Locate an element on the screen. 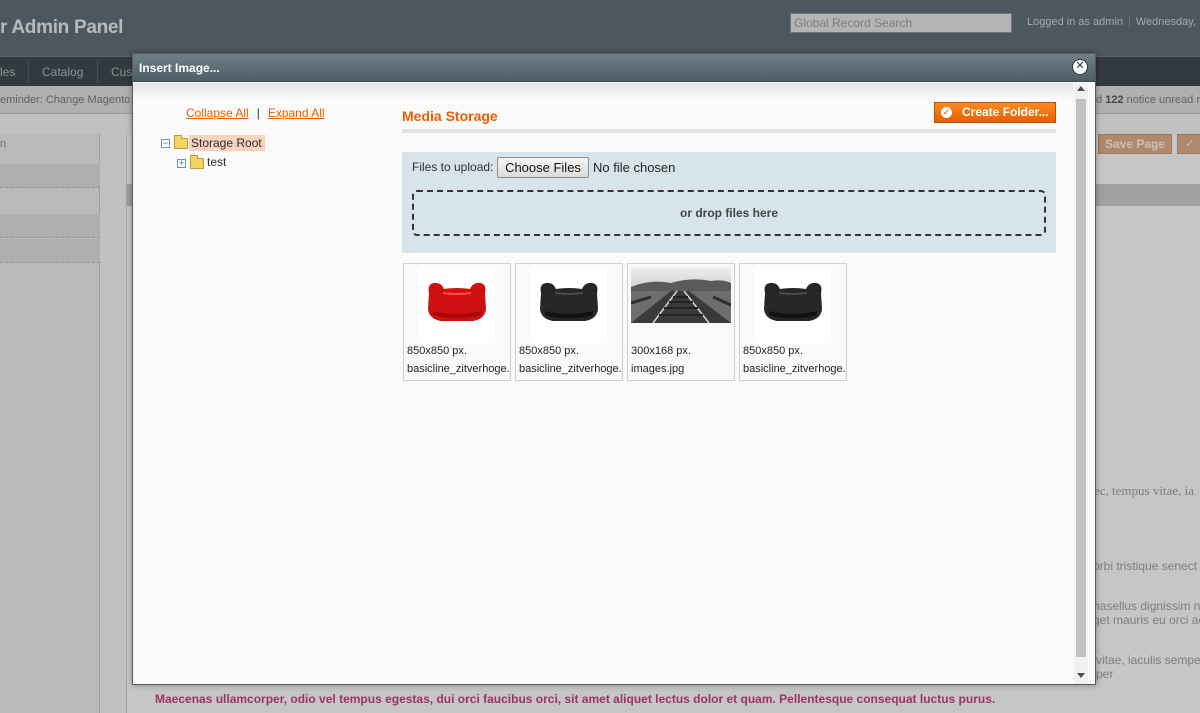 This screenshot has width=1200, height=713. expand-all-link: Expand All is located at coordinates (296, 113).